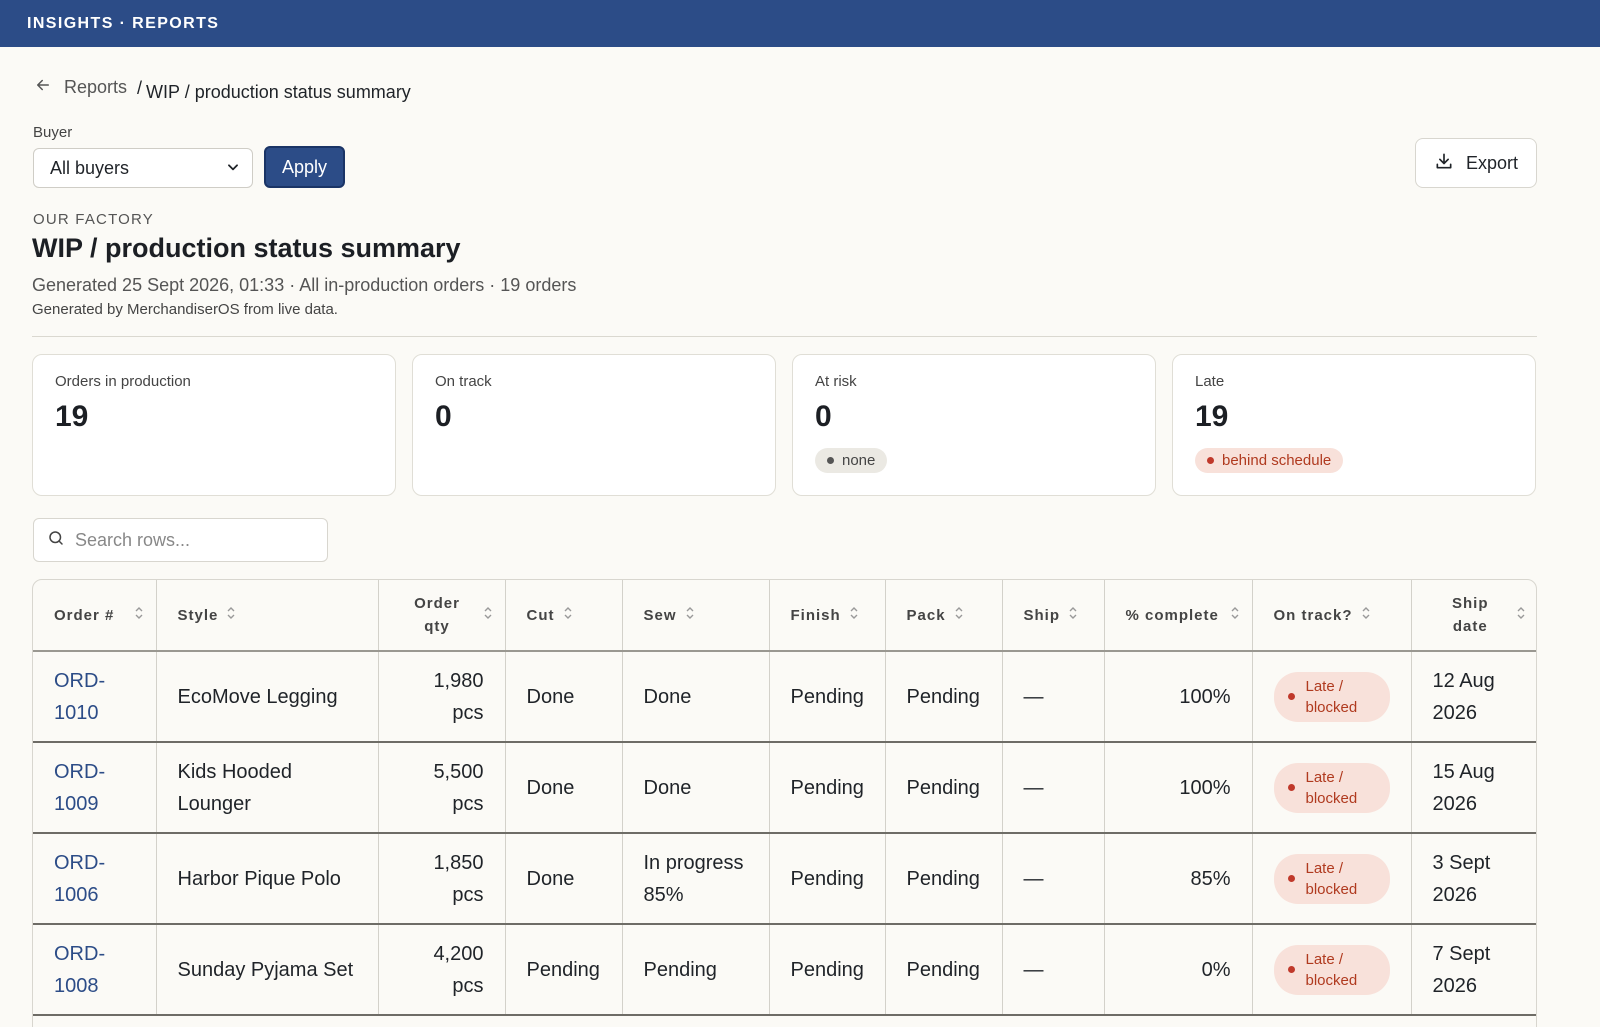 This screenshot has width=1600, height=1027. Describe the element at coordinates (267, 697) in the screenshot. I see `cell-style: EcoMove Legging` at that location.